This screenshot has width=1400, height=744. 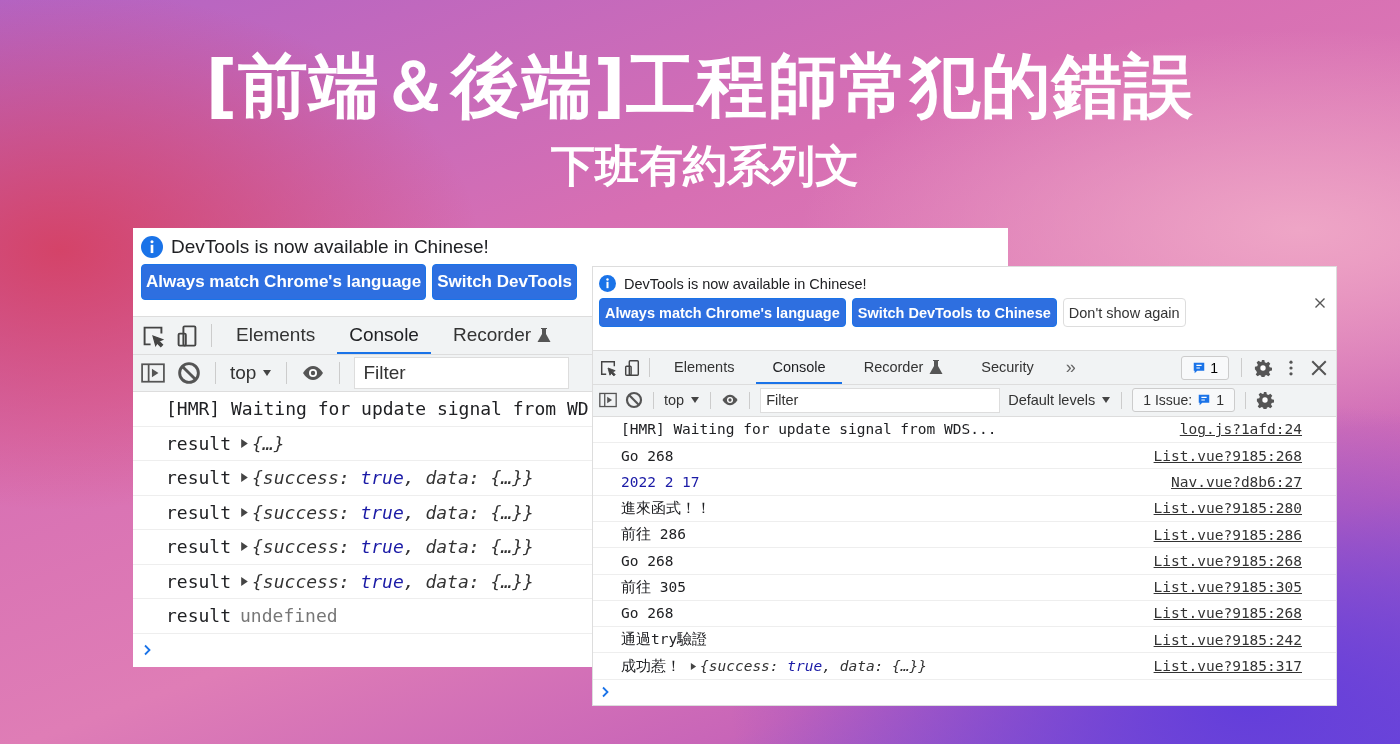 I want to click on log-text: 進來函式！！, so click(x=666, y=508).